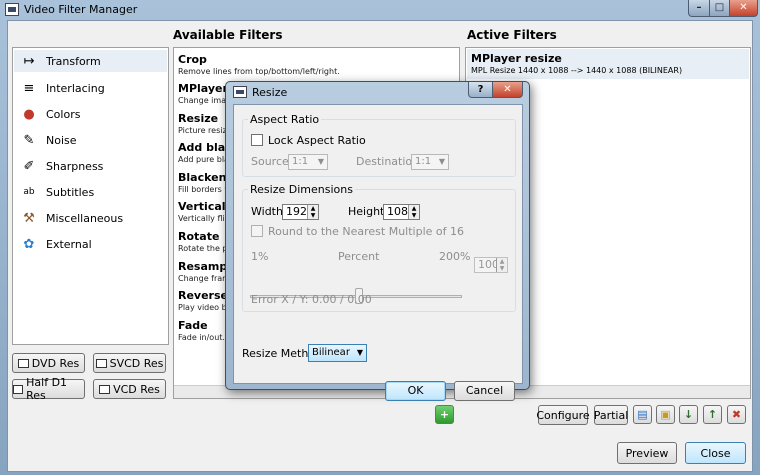  Describe the element at coordinates (55, 363) in the screenshot. I see `dvd-res-label: DVD Res` at that location.